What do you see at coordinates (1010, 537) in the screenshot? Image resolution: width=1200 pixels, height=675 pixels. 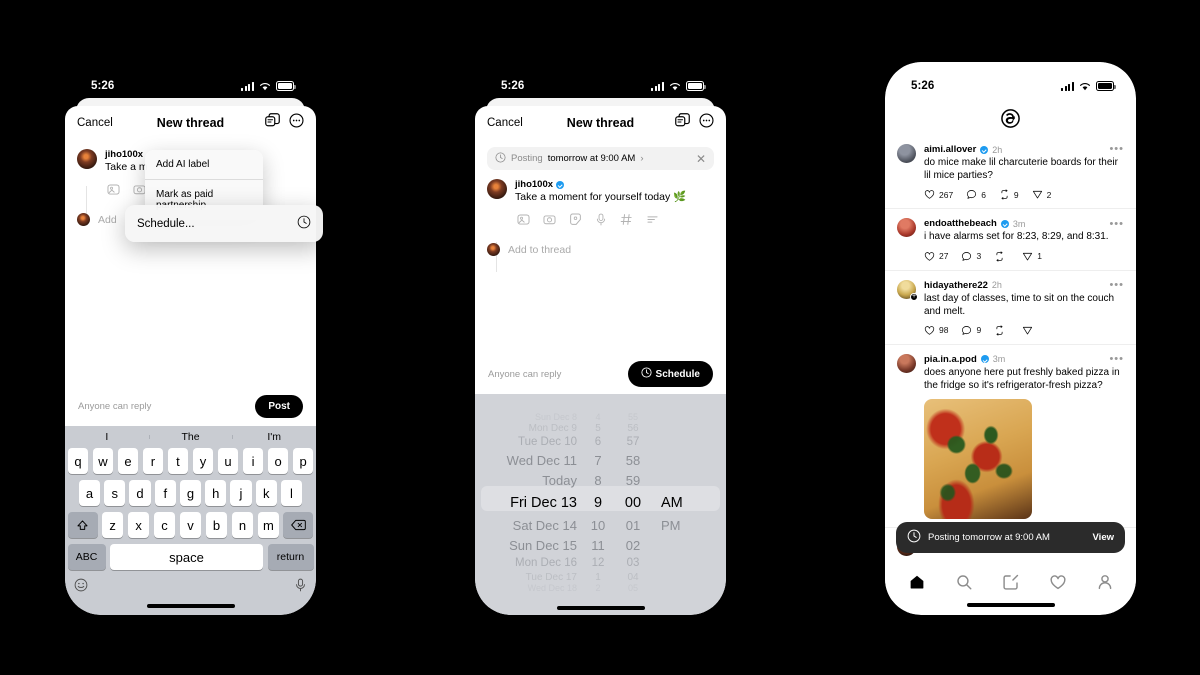 I see `schedule-toast: Posting tomorrow at 9:00 AM View` at bounding box center [1010, 537].